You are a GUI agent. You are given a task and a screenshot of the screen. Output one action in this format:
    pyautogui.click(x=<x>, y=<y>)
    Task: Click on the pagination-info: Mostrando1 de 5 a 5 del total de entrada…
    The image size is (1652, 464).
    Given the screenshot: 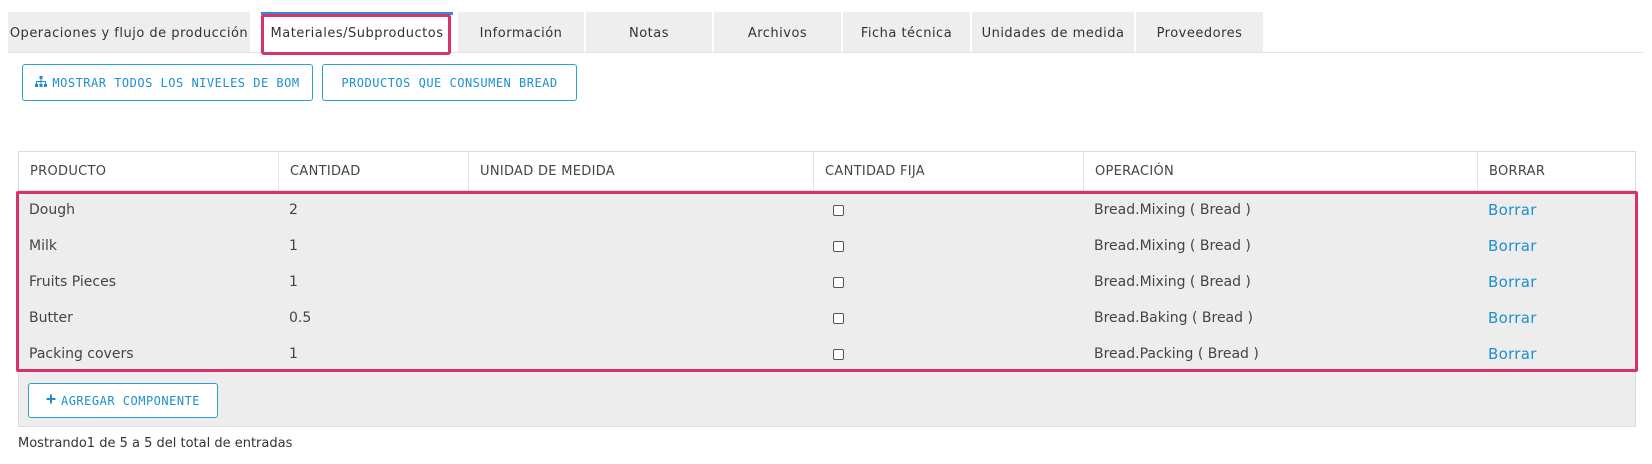 What is the action you would take?
    pyautogui.click(x=155, y=443)
    